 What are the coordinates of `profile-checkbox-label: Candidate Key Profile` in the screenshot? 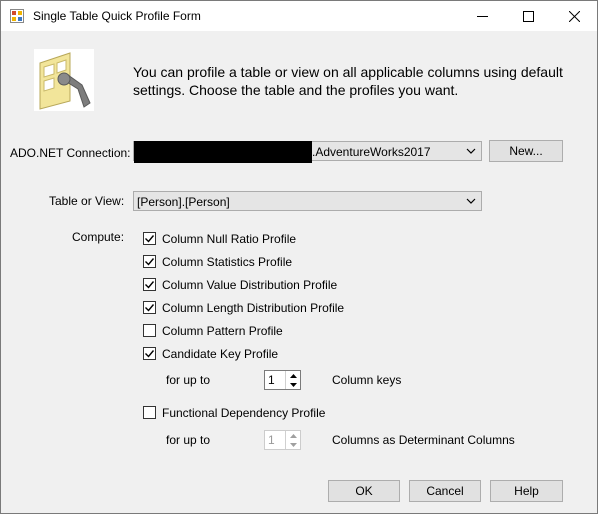 It's located at (220, 354).